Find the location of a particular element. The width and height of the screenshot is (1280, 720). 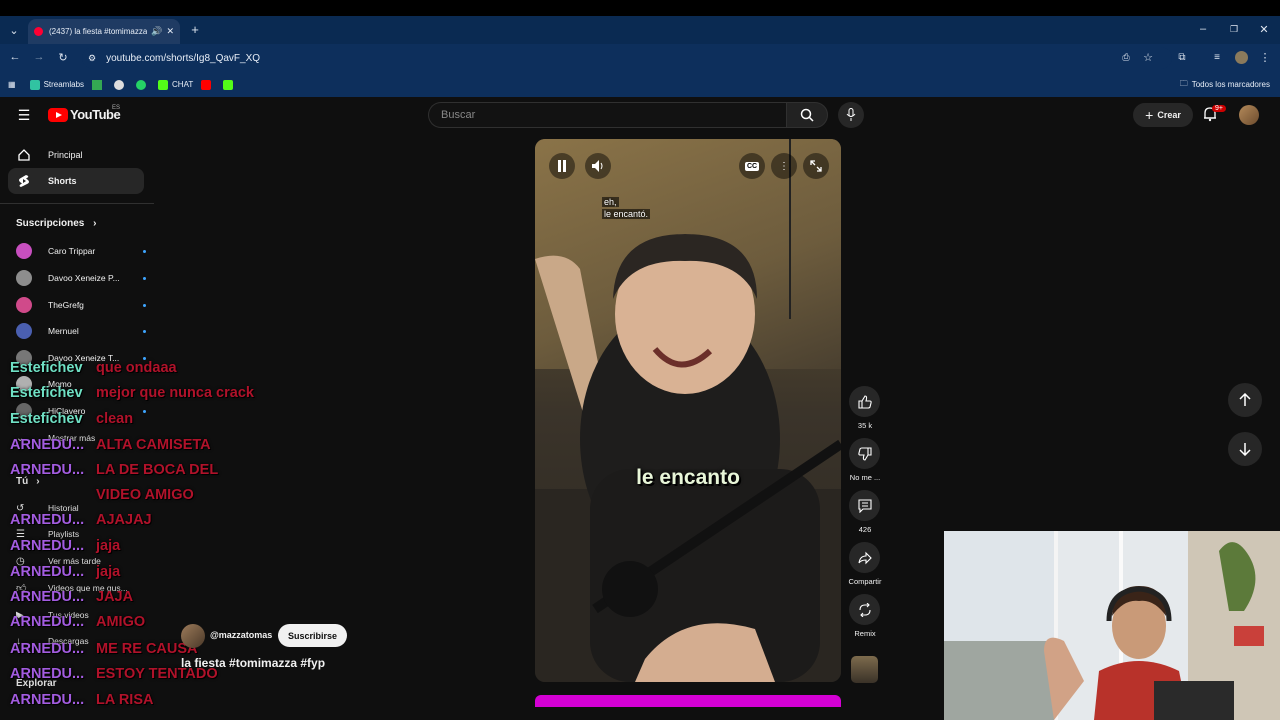

browser-tab: (2437) la fiesta #tomimazza 🔊 ✕ is located at coordinates (104, 31).